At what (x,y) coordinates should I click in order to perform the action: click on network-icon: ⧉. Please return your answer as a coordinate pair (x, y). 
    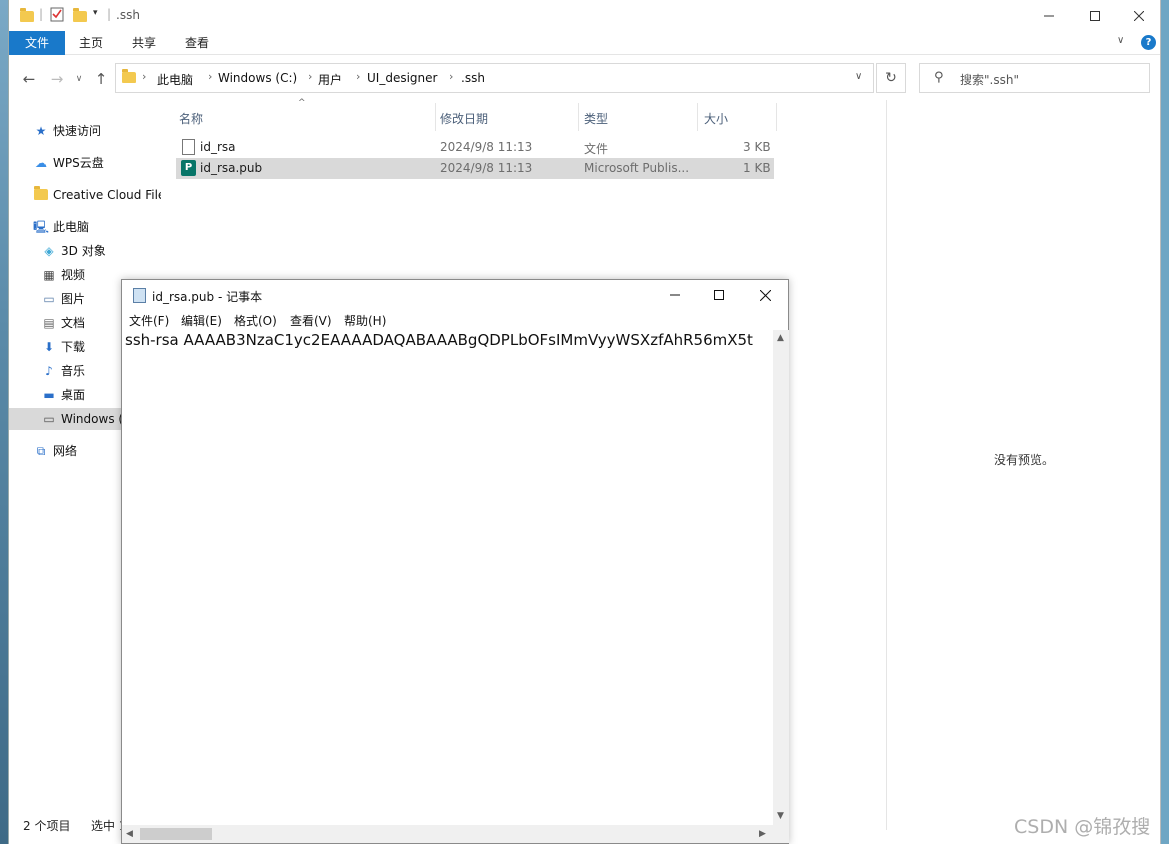
    Looking at the image, I should click on (41, 451).